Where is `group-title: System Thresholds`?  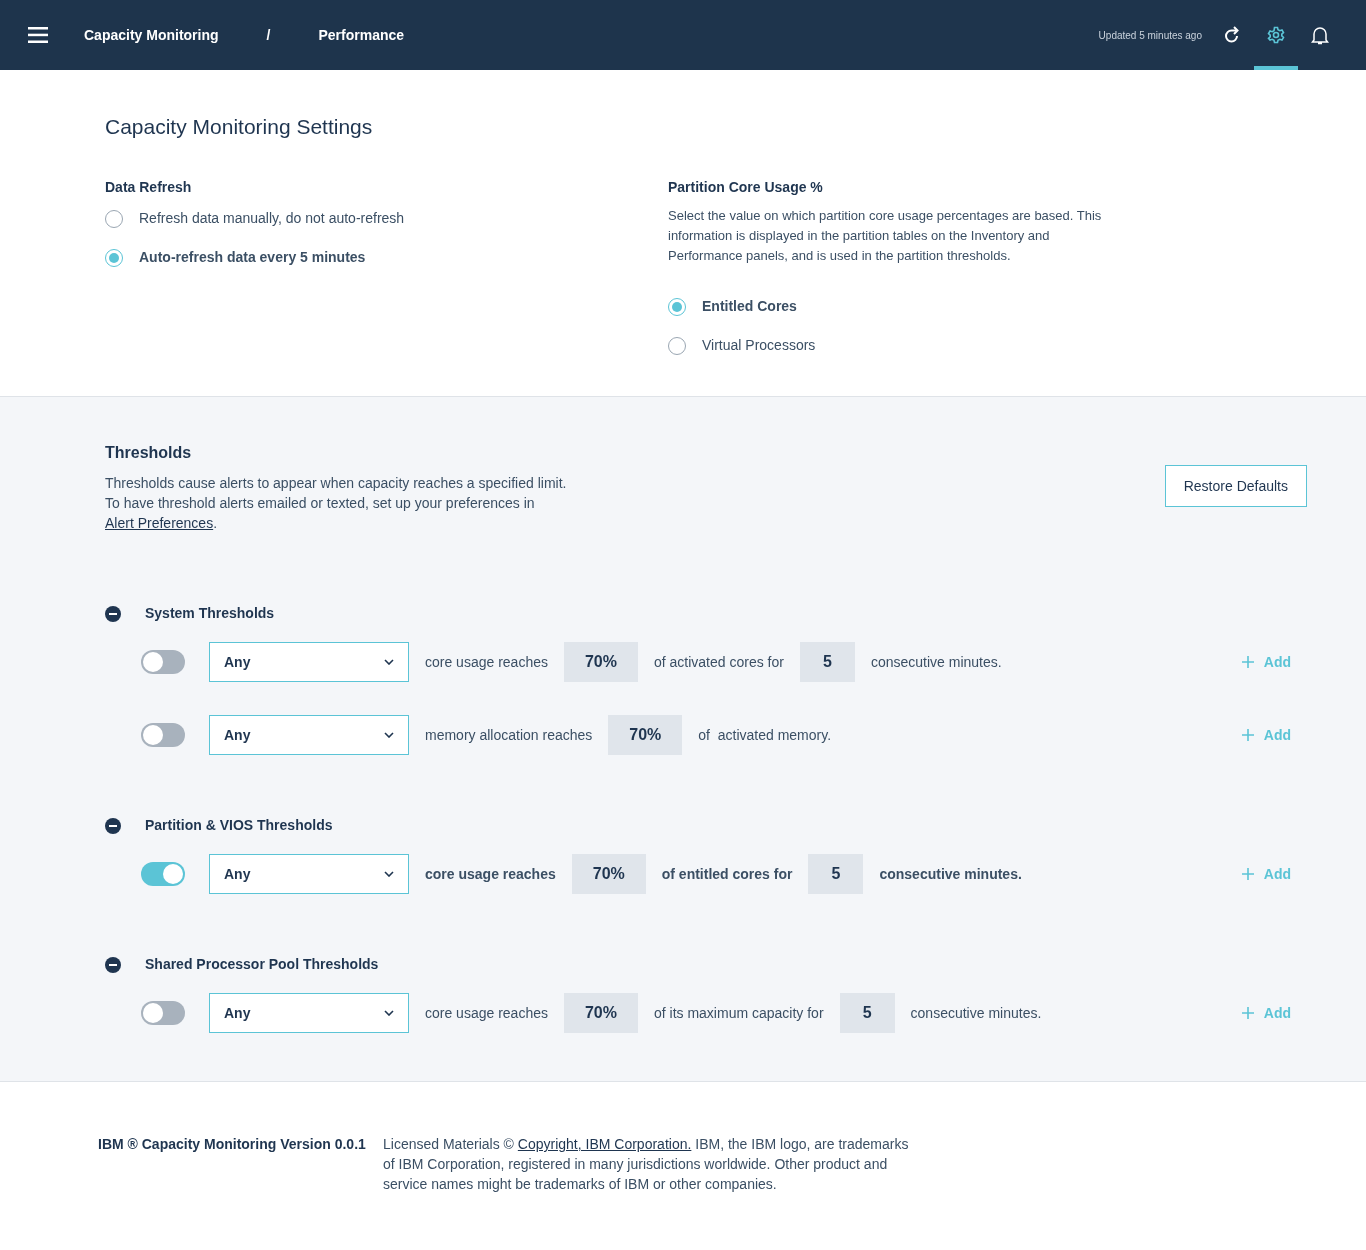 group-title: System Thresholds is located at coordinates (210, 614).